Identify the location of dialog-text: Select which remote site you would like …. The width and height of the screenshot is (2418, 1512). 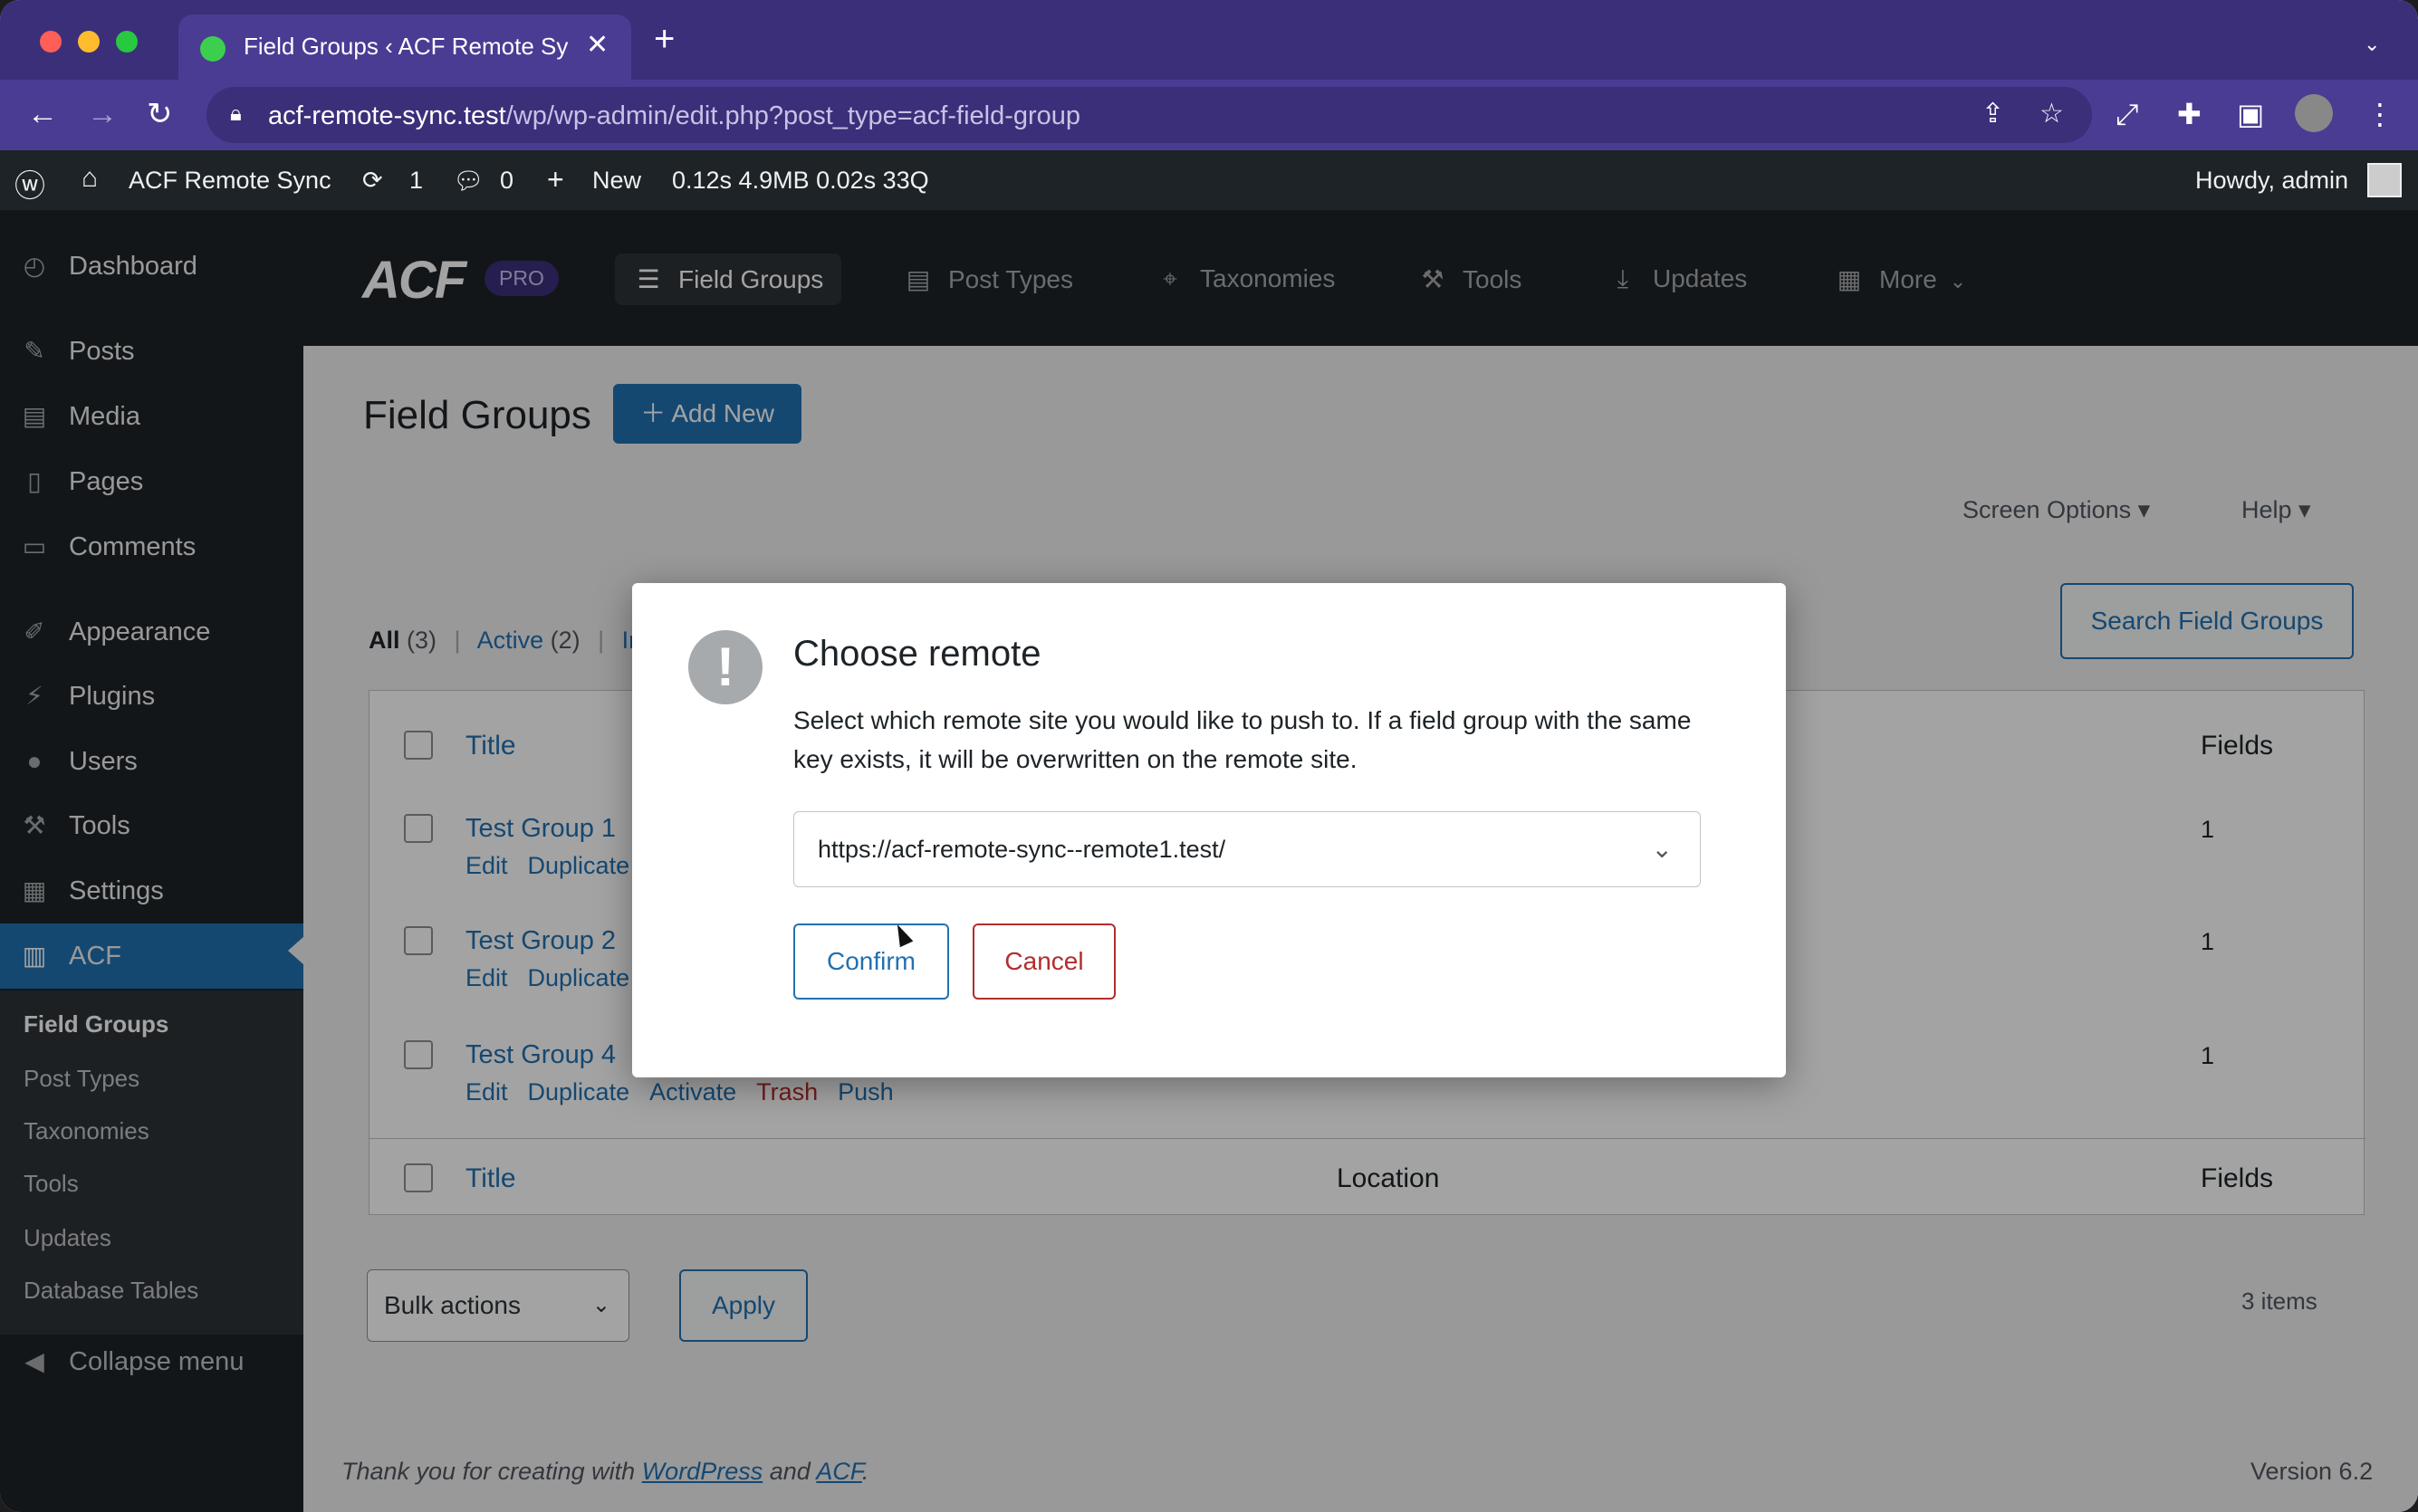
(1242, 739).